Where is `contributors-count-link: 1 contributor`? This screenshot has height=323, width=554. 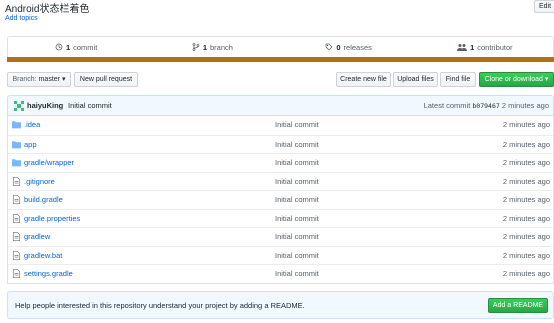
contributors-count-link: 1 contributor is located at coordinates (485, 47).